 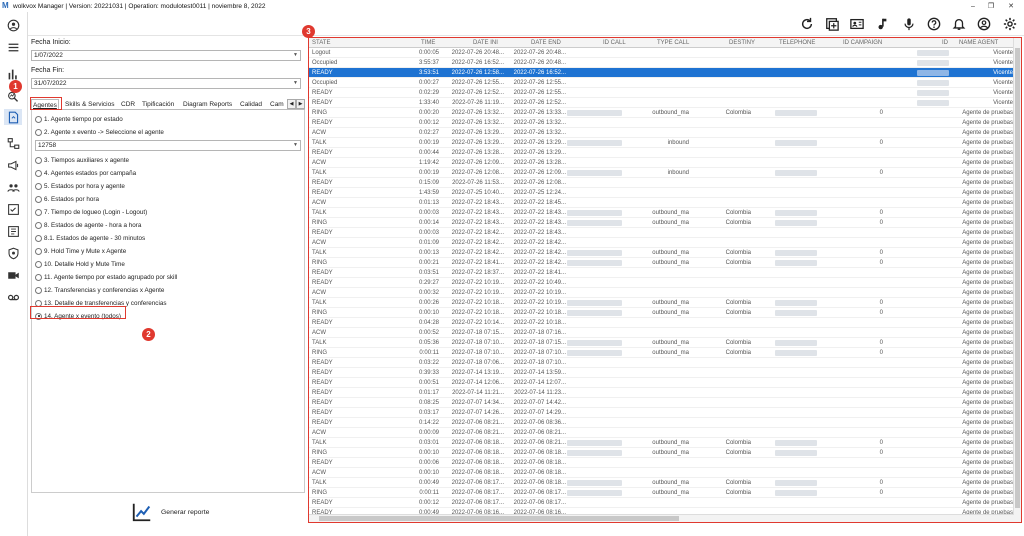 I want to click on minimize-button: –, so click(x=973, y=6).